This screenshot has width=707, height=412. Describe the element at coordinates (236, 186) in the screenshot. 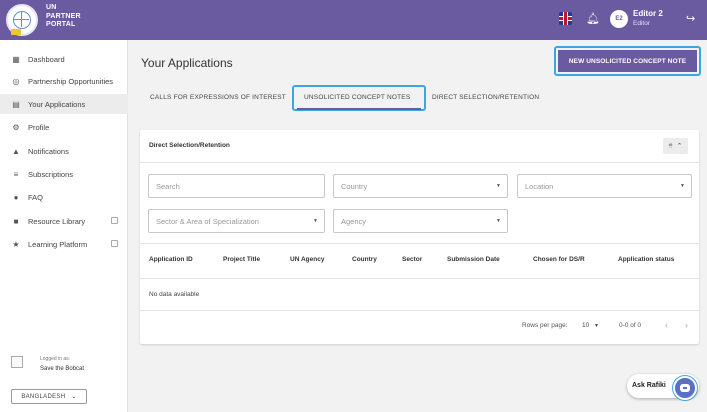

I see `search-input: Search` at that location.